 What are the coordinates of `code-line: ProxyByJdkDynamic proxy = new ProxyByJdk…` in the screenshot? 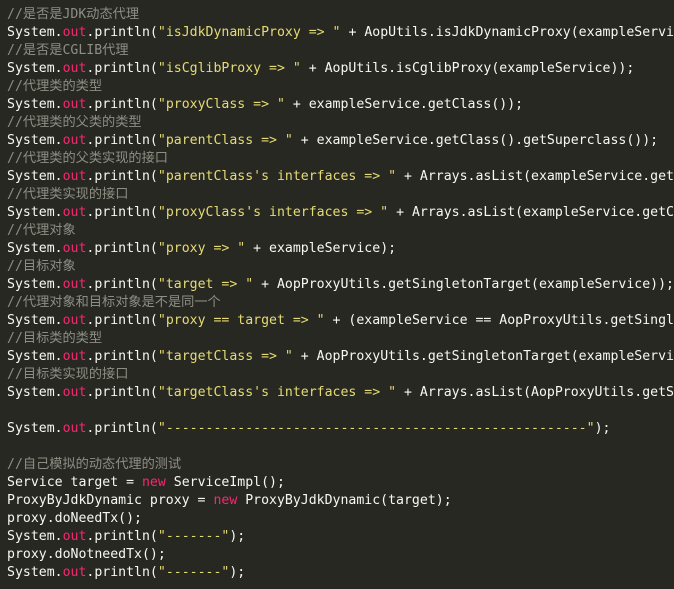 It's located at (337, 501).